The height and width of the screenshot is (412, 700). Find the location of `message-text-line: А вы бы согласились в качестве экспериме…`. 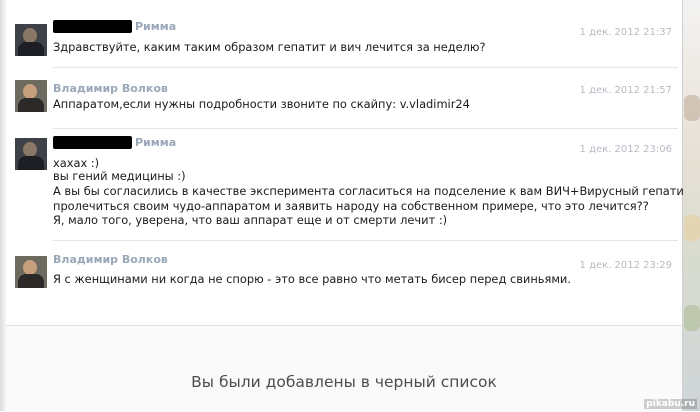

message-text-line: А вы бы согласились в качестве экспериме… is located at coordinates (376, 191).